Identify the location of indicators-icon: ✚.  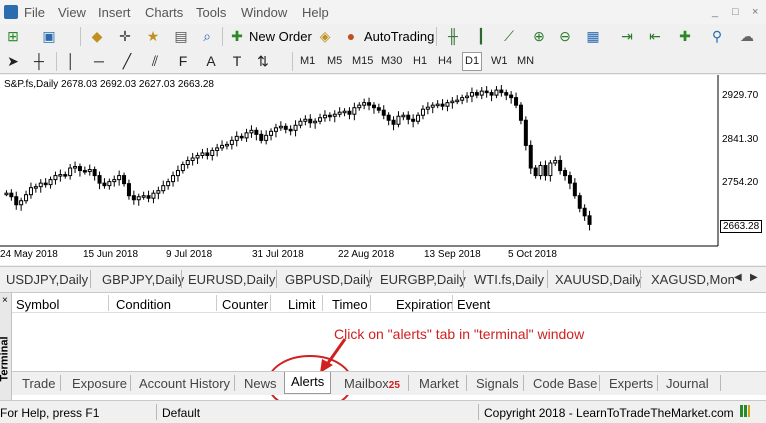
(685, 36).